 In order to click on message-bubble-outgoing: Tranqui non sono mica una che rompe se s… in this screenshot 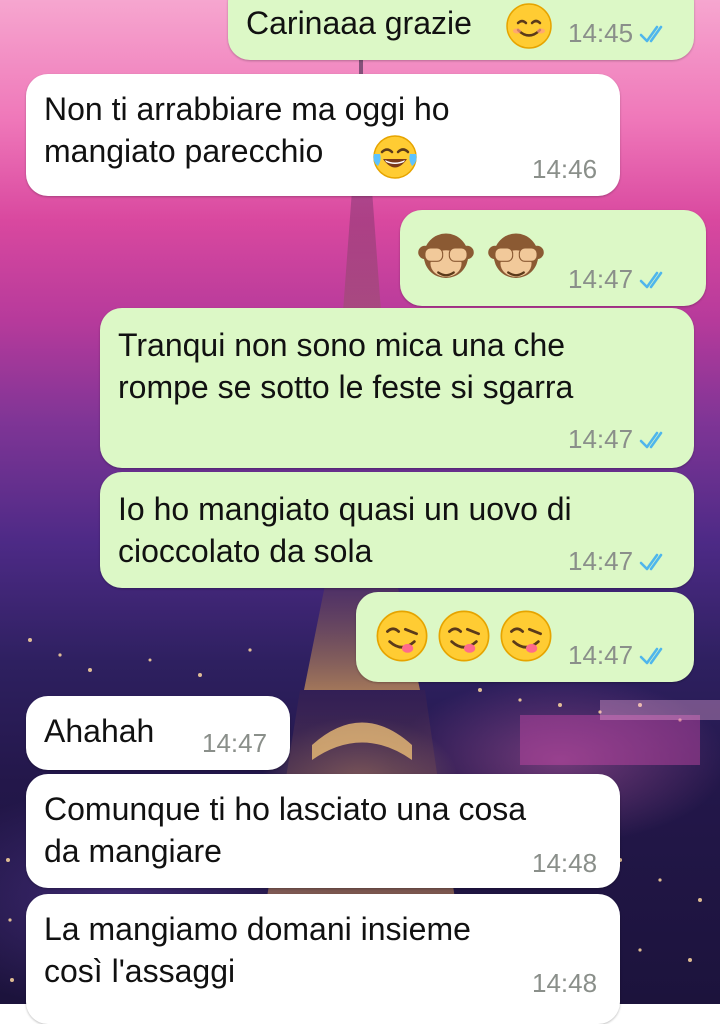, I will do `click(397, 388)`.